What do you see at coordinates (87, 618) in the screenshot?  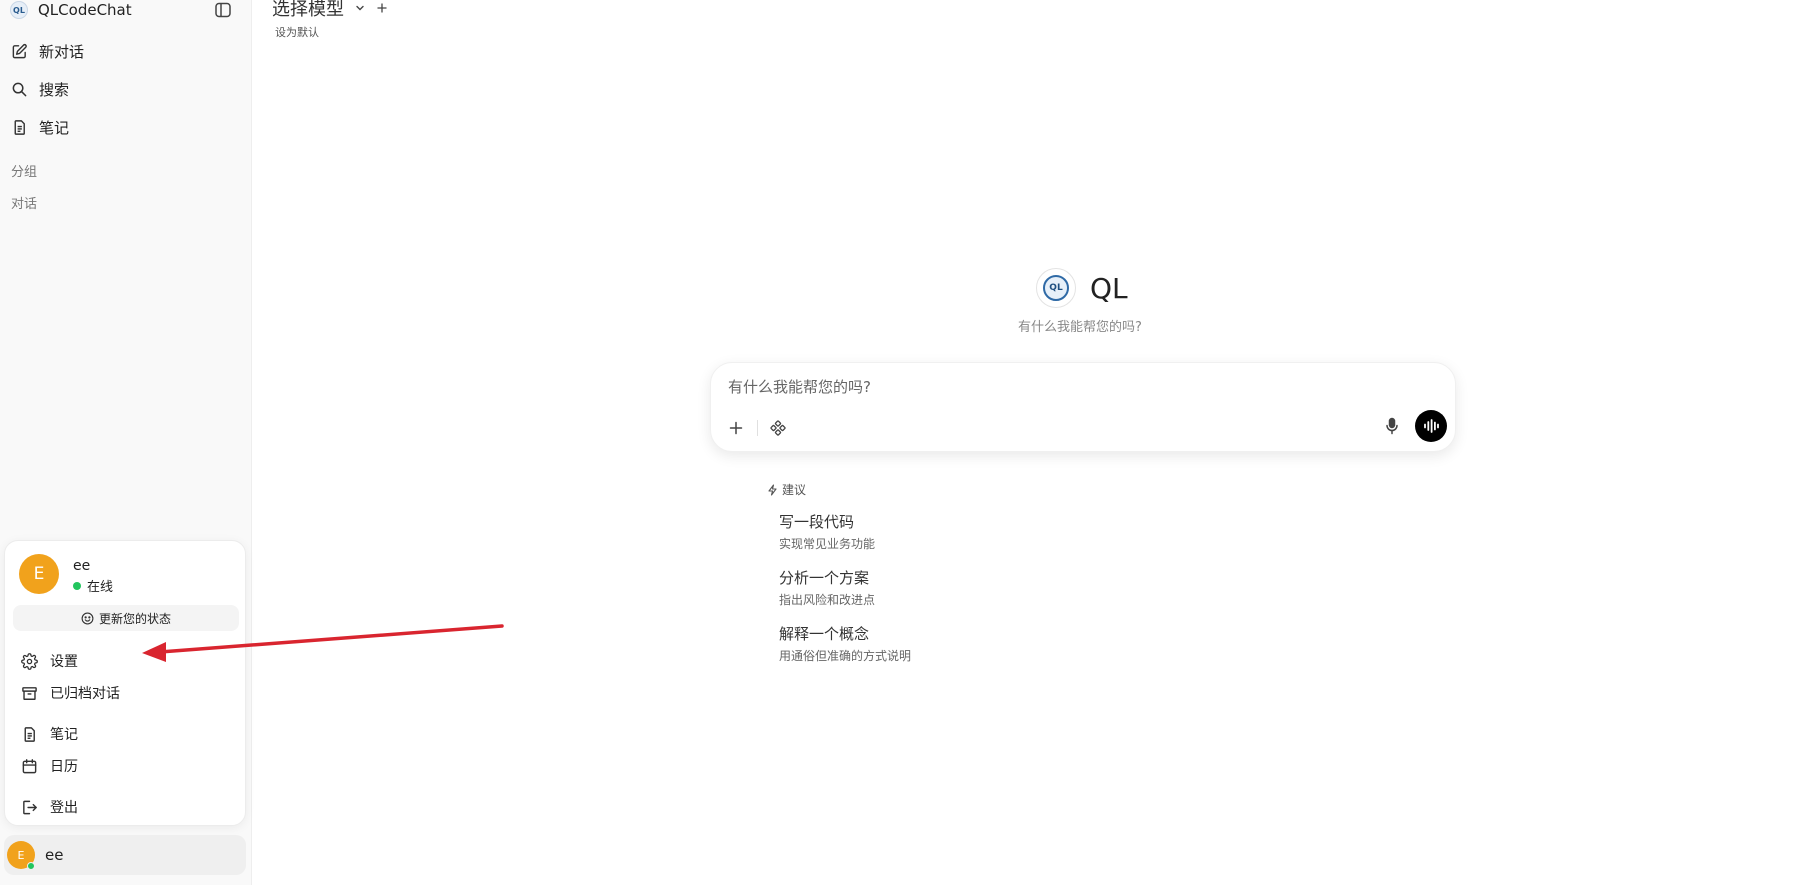 I see `smiley-icon` at bounding box center [87, 618].